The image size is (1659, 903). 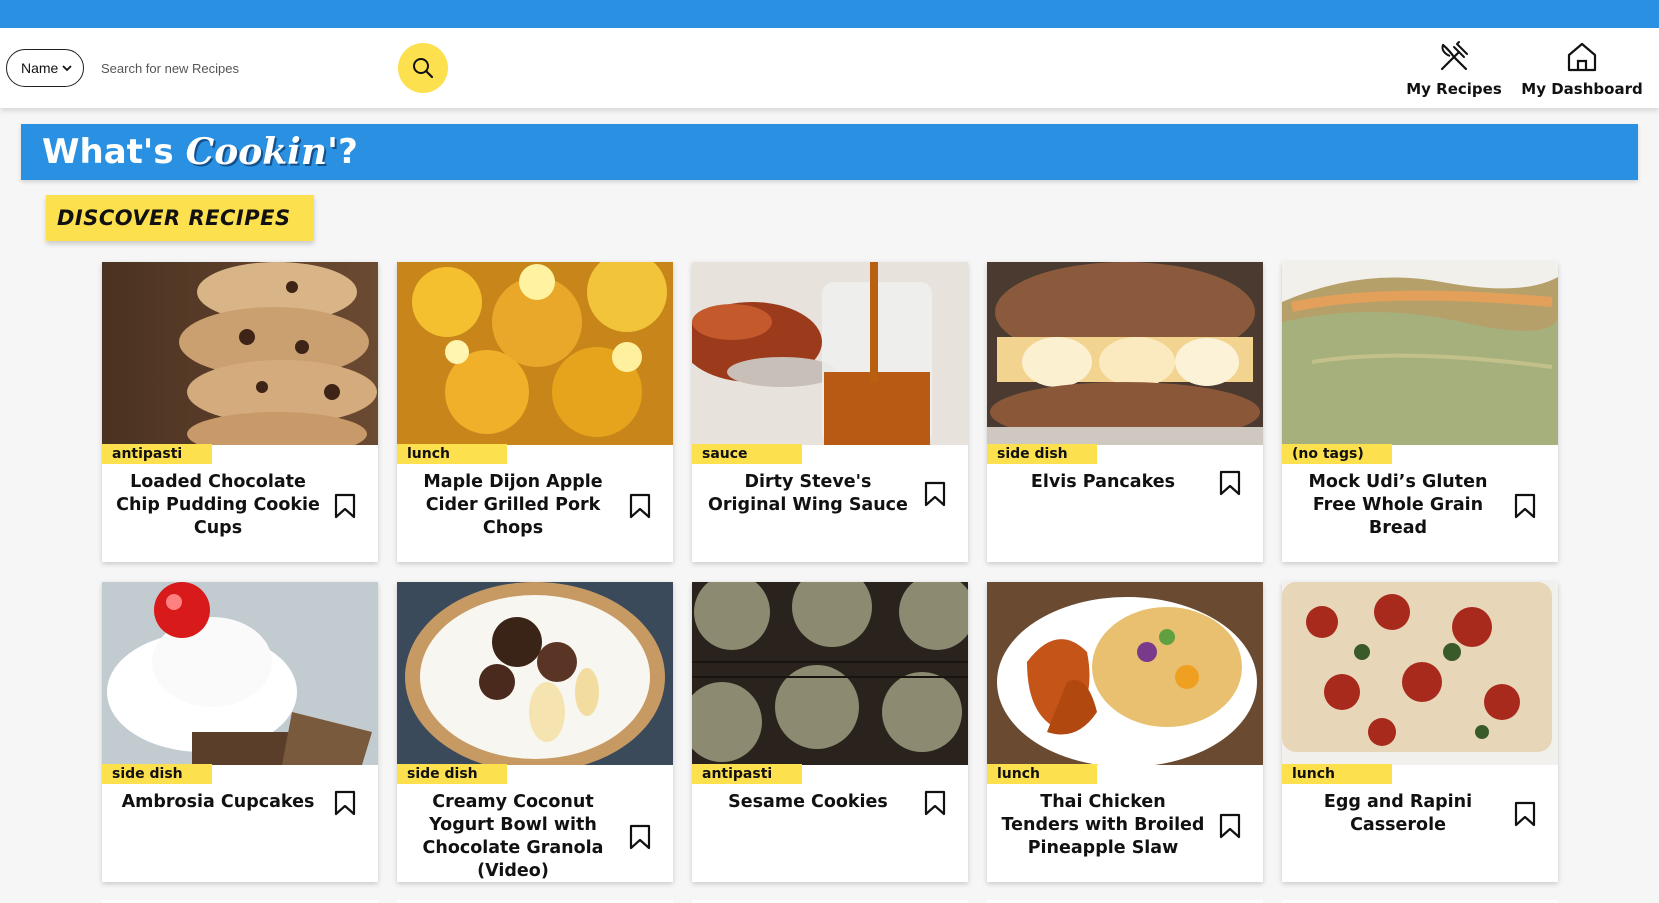 I want to click on recipe-title: Ambrosia Cupcakes, so click(x=218, y=802).